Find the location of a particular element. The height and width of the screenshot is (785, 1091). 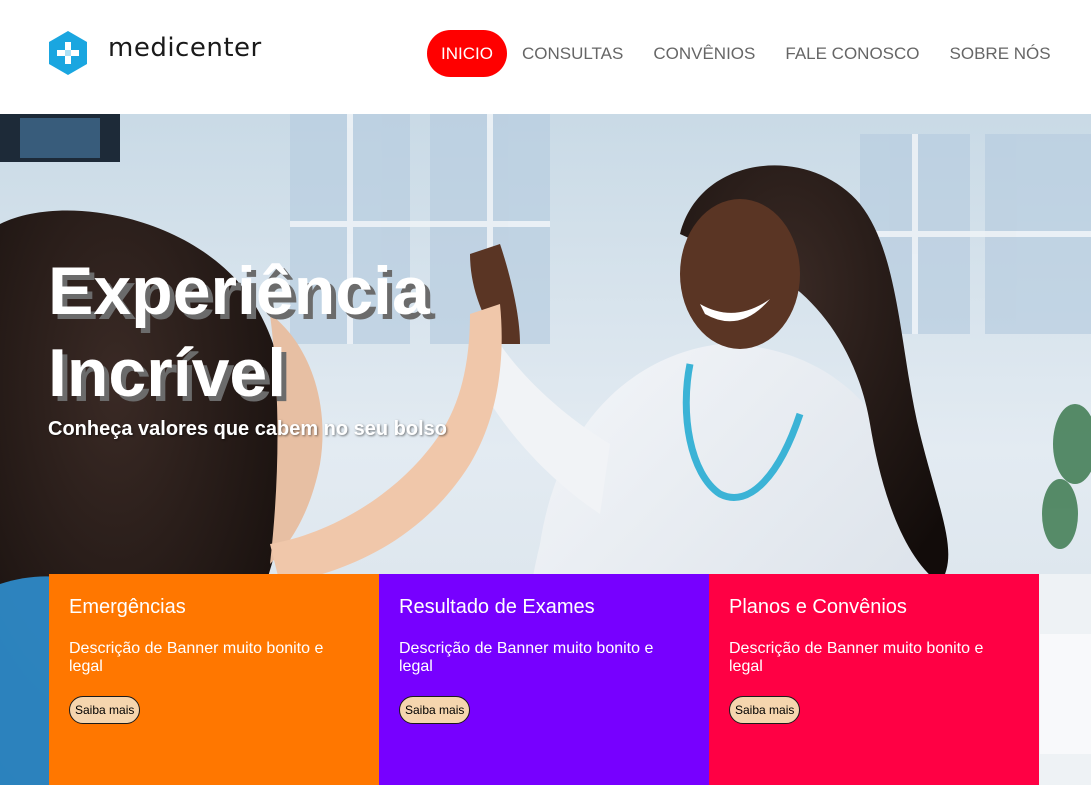

card-title: Emergências is located at coordinates (127, 607).